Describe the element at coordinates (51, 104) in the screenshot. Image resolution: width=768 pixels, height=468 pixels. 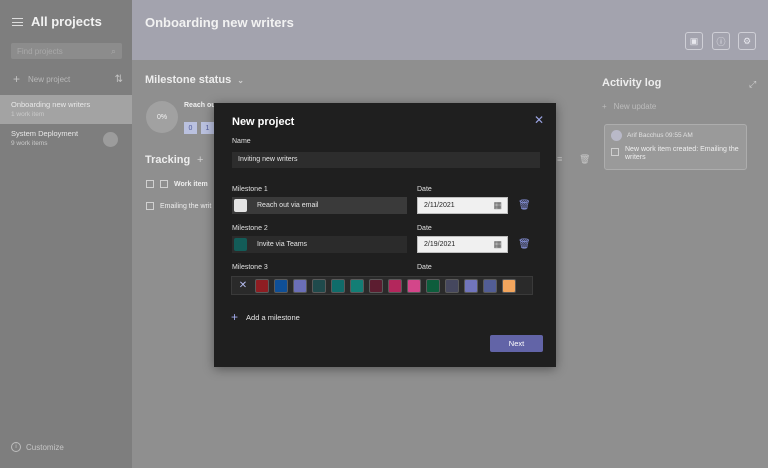
I see `project-name: Onboarding new writers` at that location.